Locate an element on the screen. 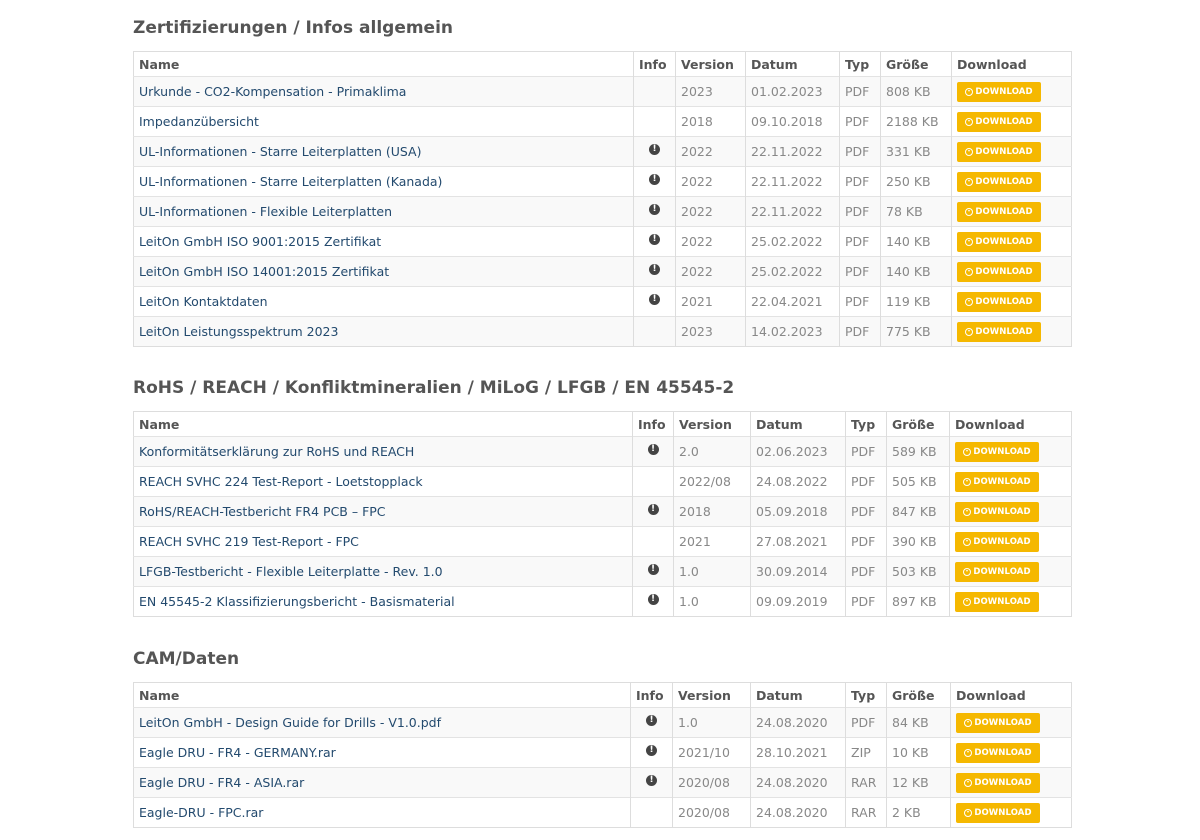 Image resolution: width=1200 pixels, height=840 pixels. file-name-link: Urkunde - CO2-Kompensation - Primaklima is located at coordinates (383, 91).